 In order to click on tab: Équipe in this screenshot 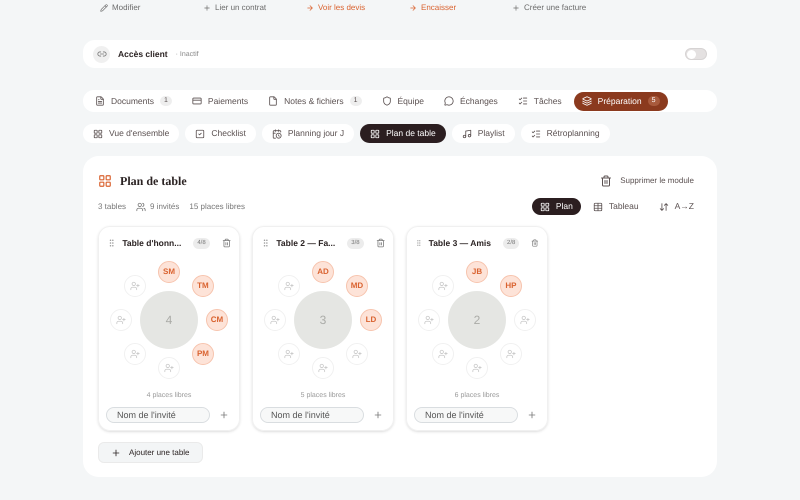, I will do `click(403, 101)`.